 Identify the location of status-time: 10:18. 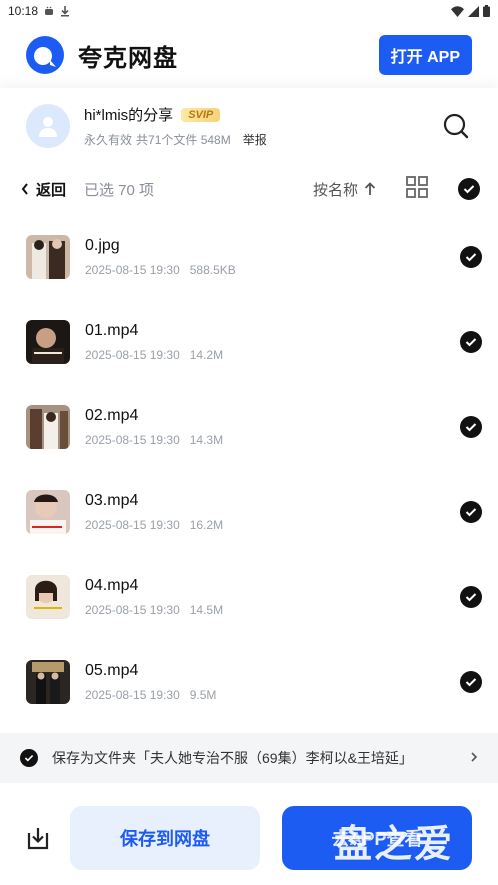
(23, 11).